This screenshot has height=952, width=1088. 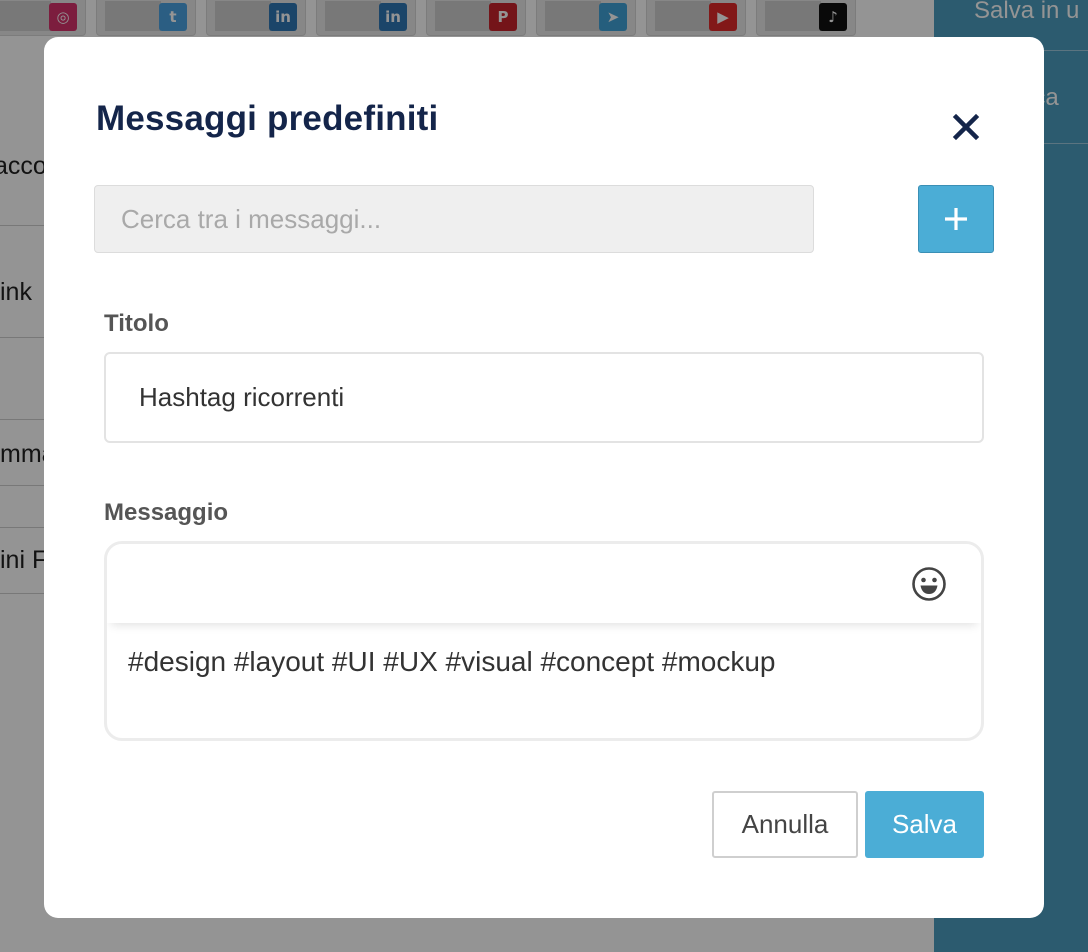 I want to click on emoji-icon, so click(x=929, y=584).